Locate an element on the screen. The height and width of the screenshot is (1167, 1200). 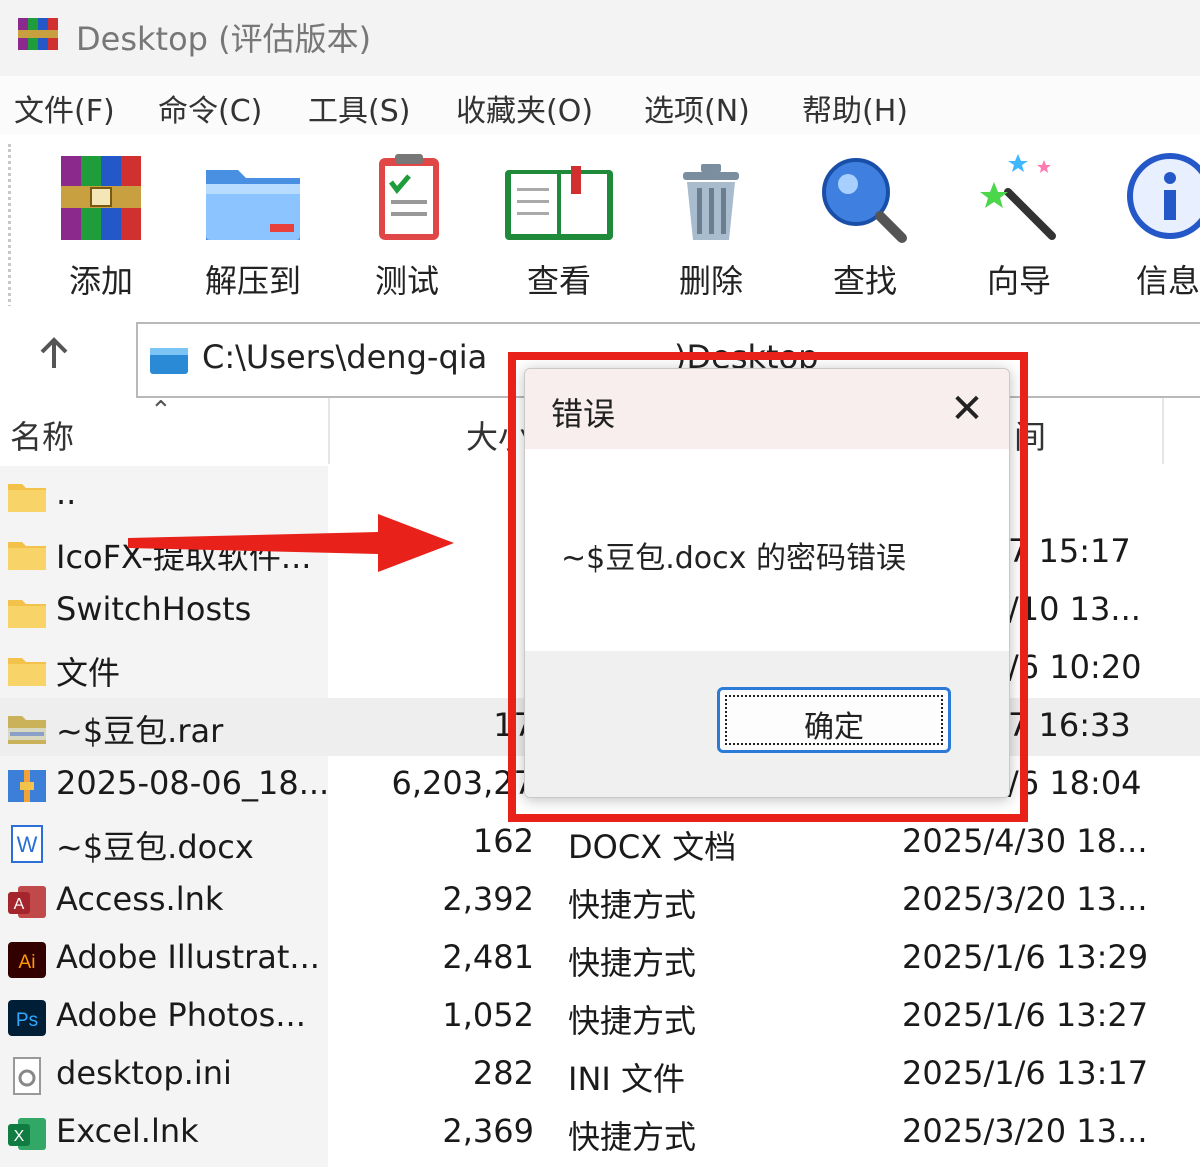
svg-text: W is located at coordinates (27, 844).